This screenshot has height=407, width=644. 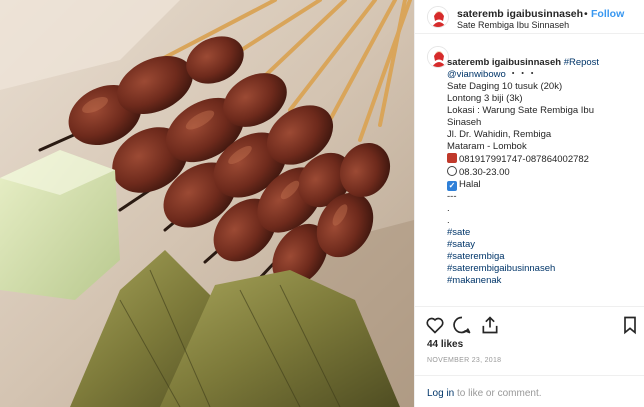 What do you see at coordinates (498, 393) in the screenshot?
I see `login-prompt-suffix: to like or comment.` at bounding box center [498, 393].